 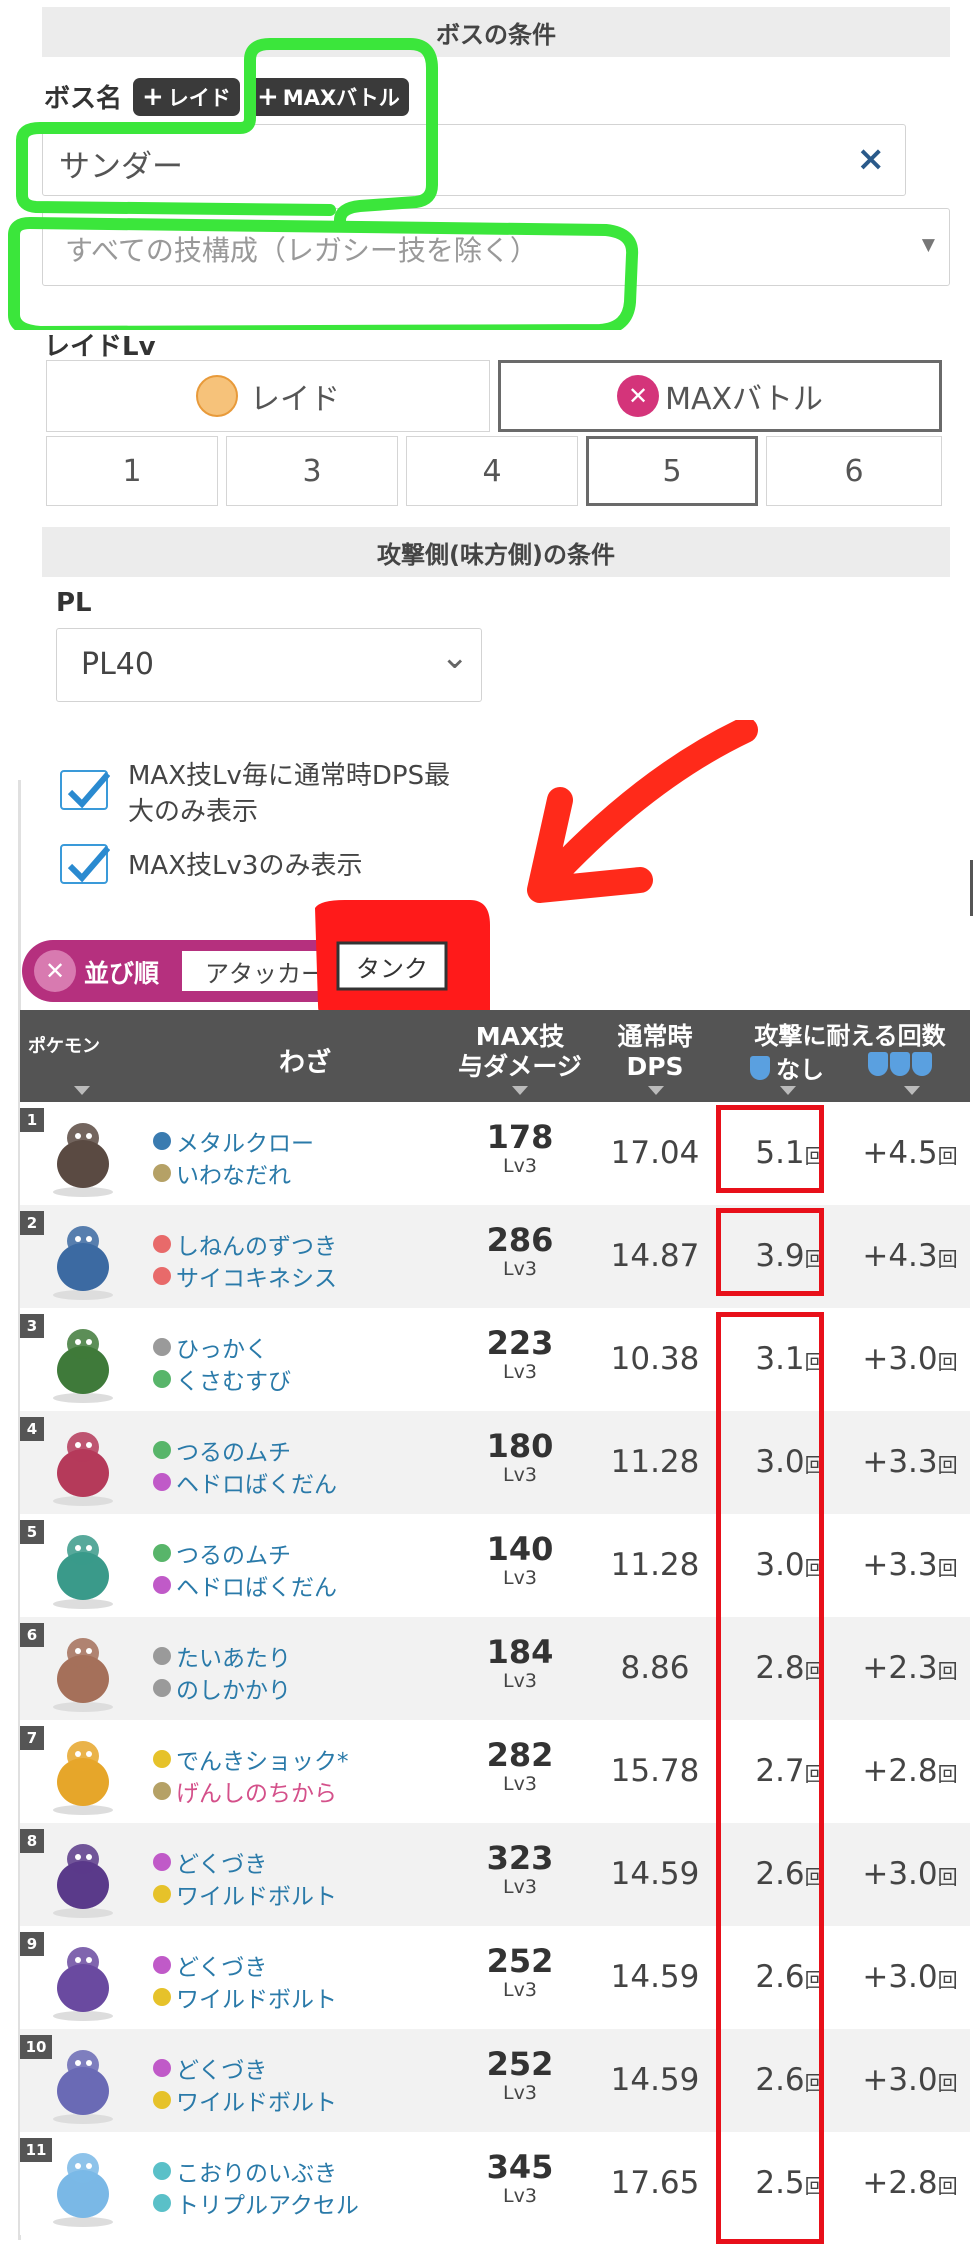 I want to click on fast-move: メタルクロー, so click(x=233, y=1141).